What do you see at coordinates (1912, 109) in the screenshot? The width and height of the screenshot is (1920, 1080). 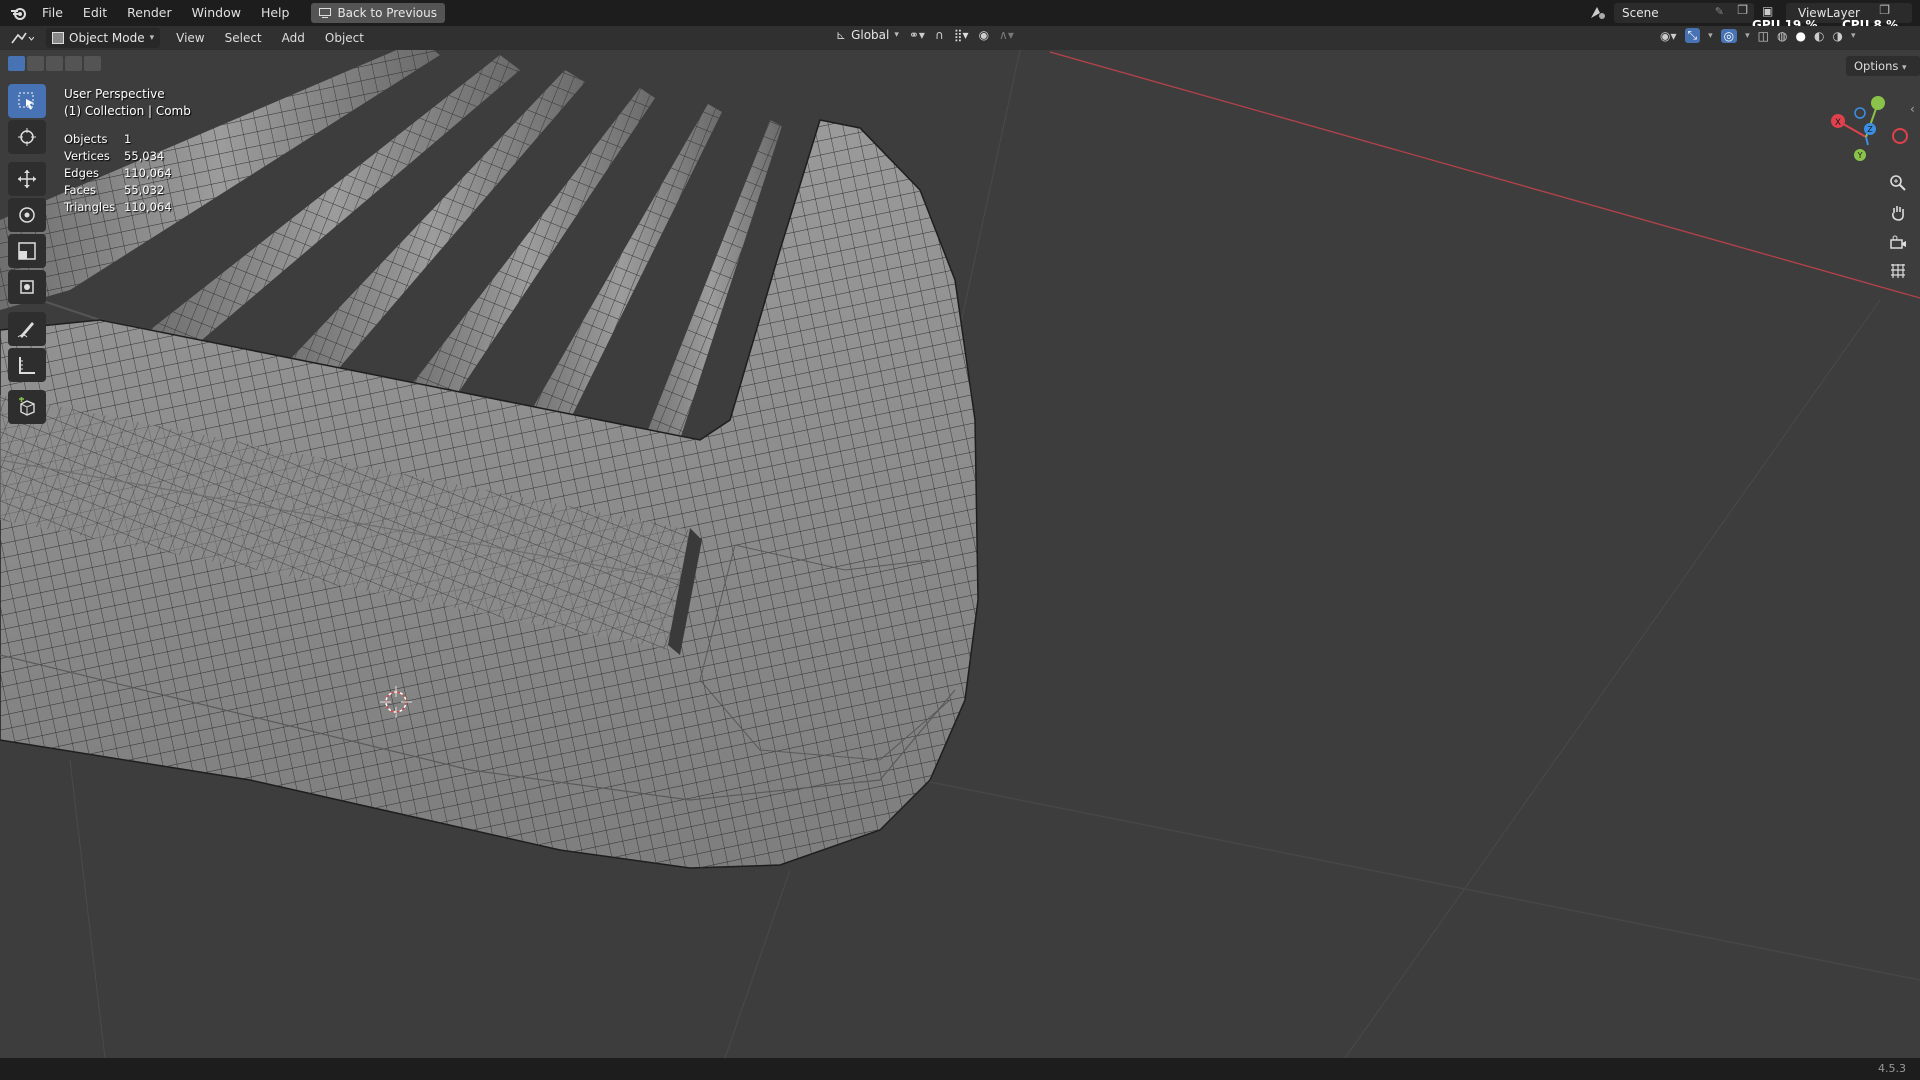 I see `sidebar-toggle-icon: ‹` at bounding box center [1912, 109].